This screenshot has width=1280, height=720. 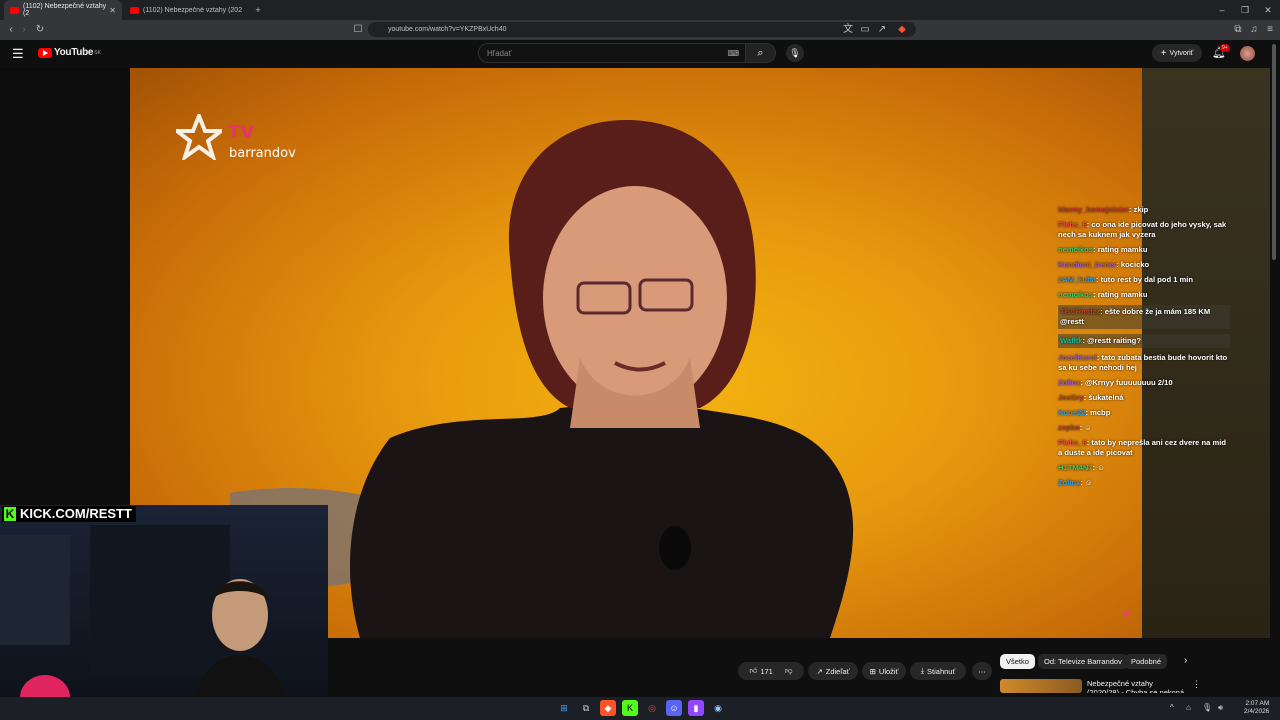 I want to click on kick-app-icon: K, so click(x=630, y=708).